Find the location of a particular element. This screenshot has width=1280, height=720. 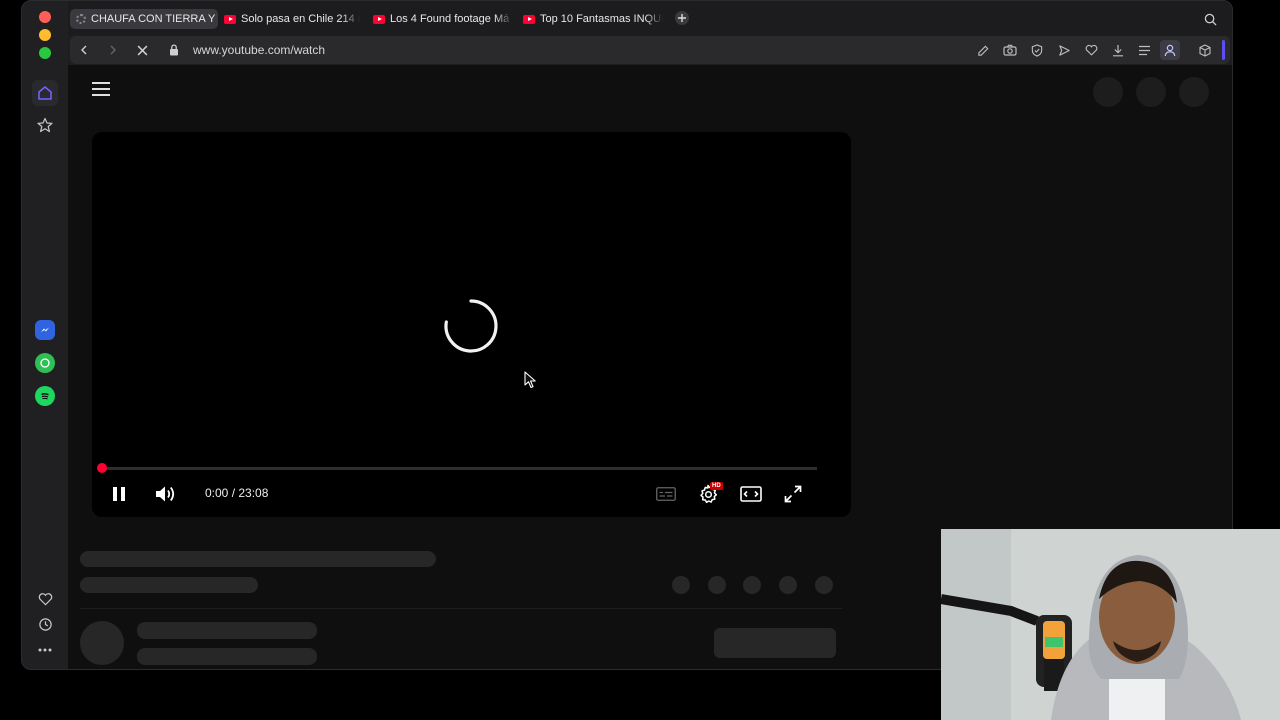

edit-icon is located at coordinates (983, 50).